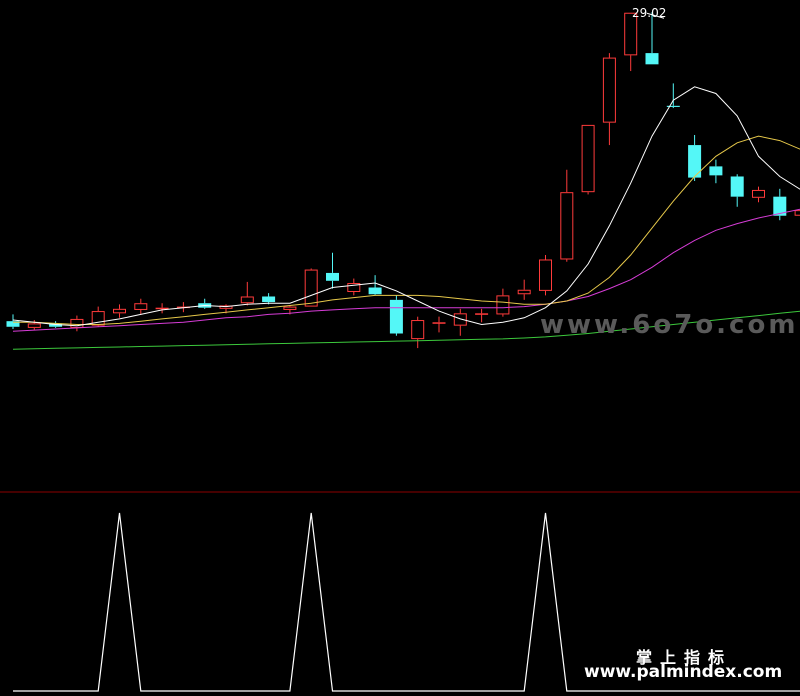 The image size is (800, 696). I want to click on peak-price-label: 29.02, so click(649, 13).